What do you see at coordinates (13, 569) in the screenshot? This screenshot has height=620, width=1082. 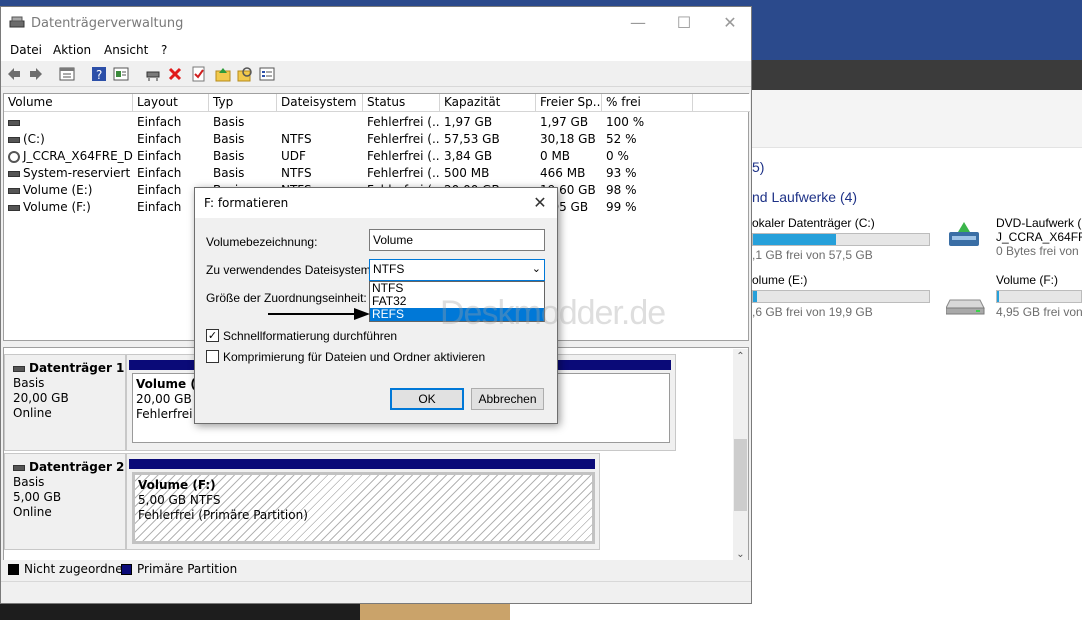 I see `legend-swatch-unallocated` at bounding box center [13, 569].